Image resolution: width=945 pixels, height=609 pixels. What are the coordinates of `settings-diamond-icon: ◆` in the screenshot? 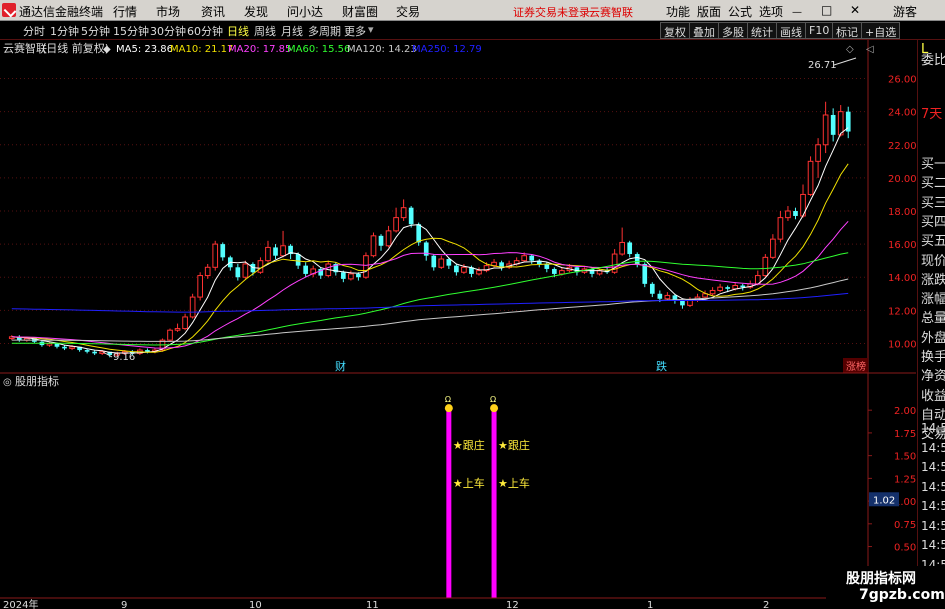 It's located at (107, 49).